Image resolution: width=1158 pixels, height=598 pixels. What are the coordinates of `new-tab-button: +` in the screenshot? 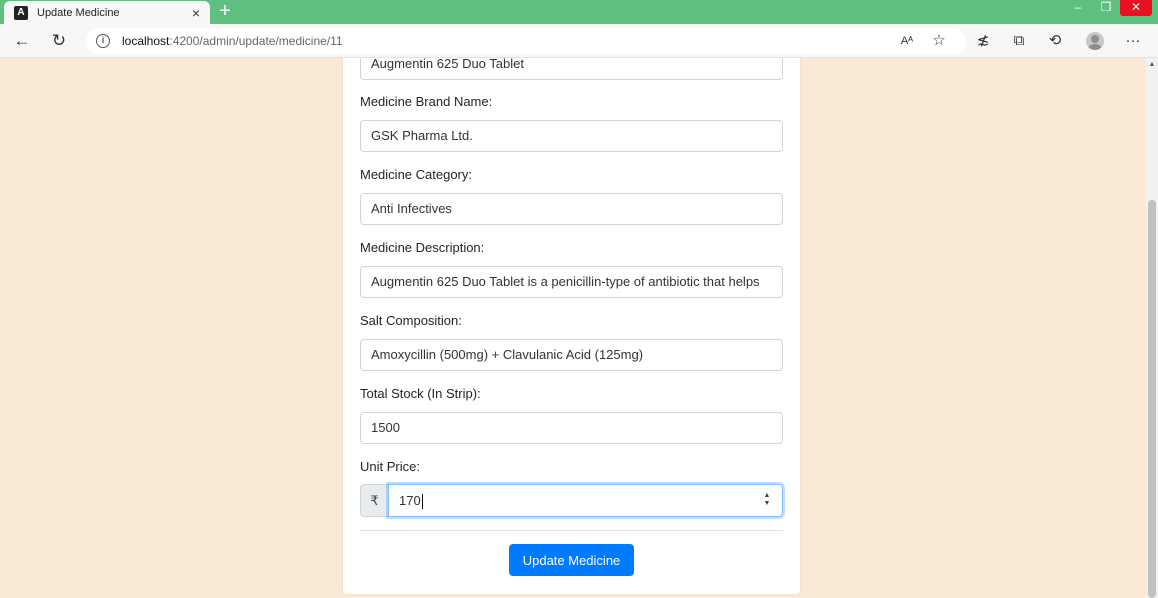 It's located at (225, 12).